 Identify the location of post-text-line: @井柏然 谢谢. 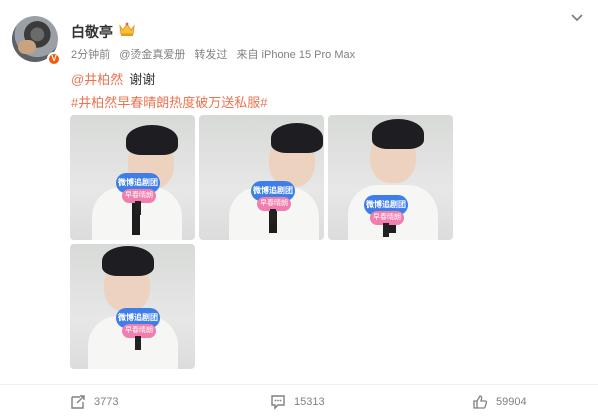
(113, 78).